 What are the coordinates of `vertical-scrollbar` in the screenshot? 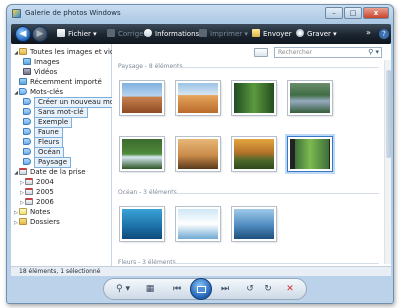 It's located at (387, 162).